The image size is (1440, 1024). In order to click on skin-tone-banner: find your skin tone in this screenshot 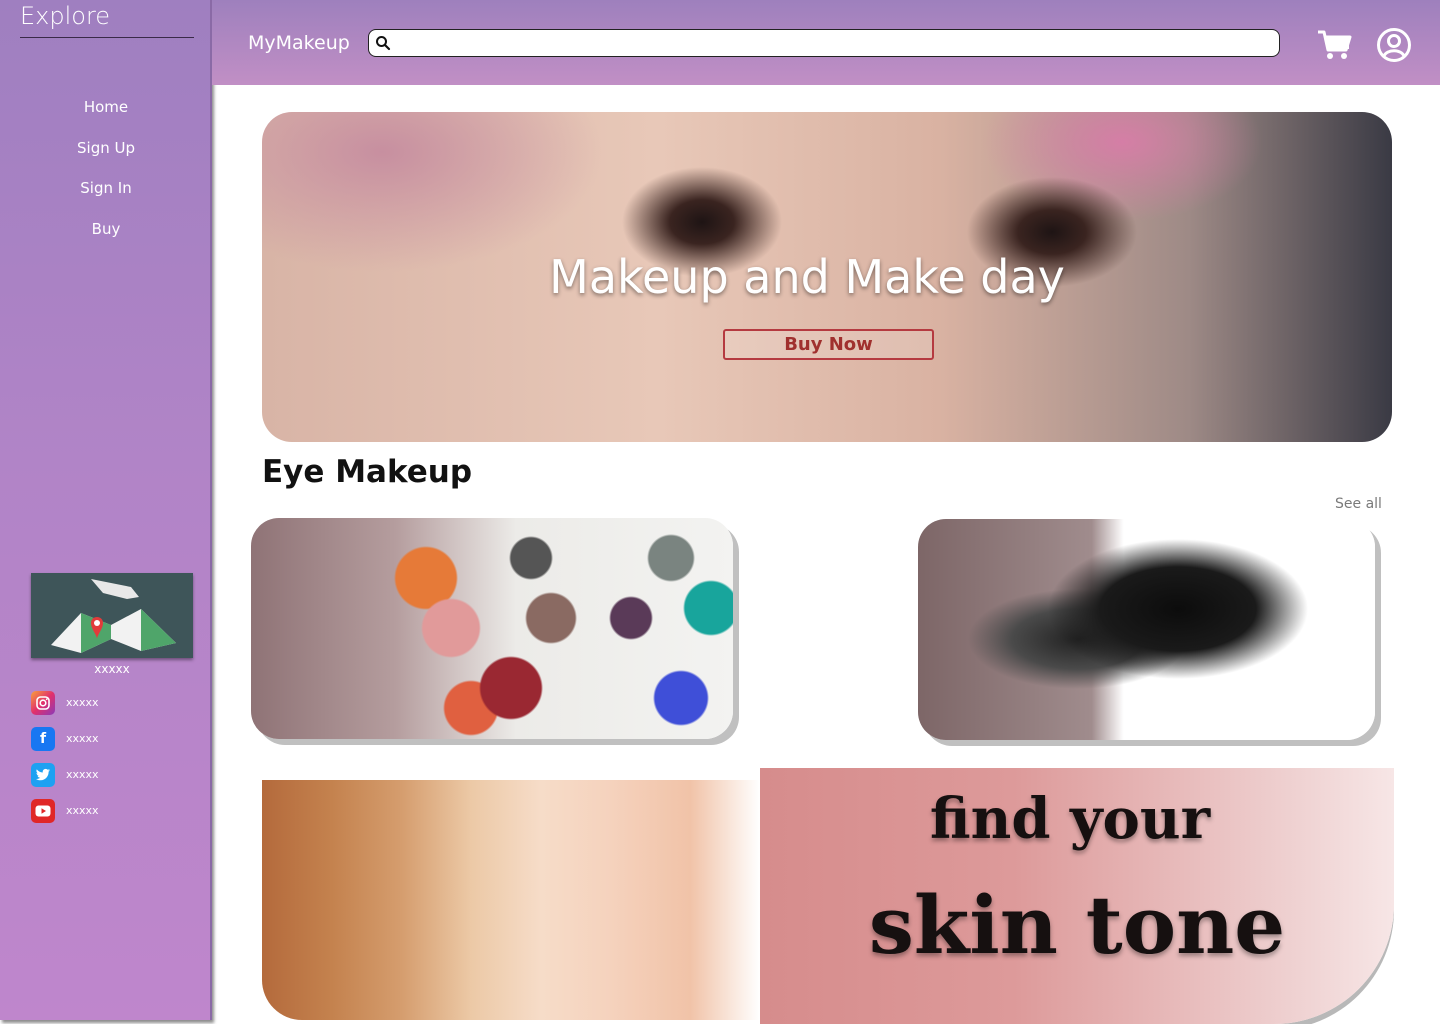, I will do `click(1077, 896)`.